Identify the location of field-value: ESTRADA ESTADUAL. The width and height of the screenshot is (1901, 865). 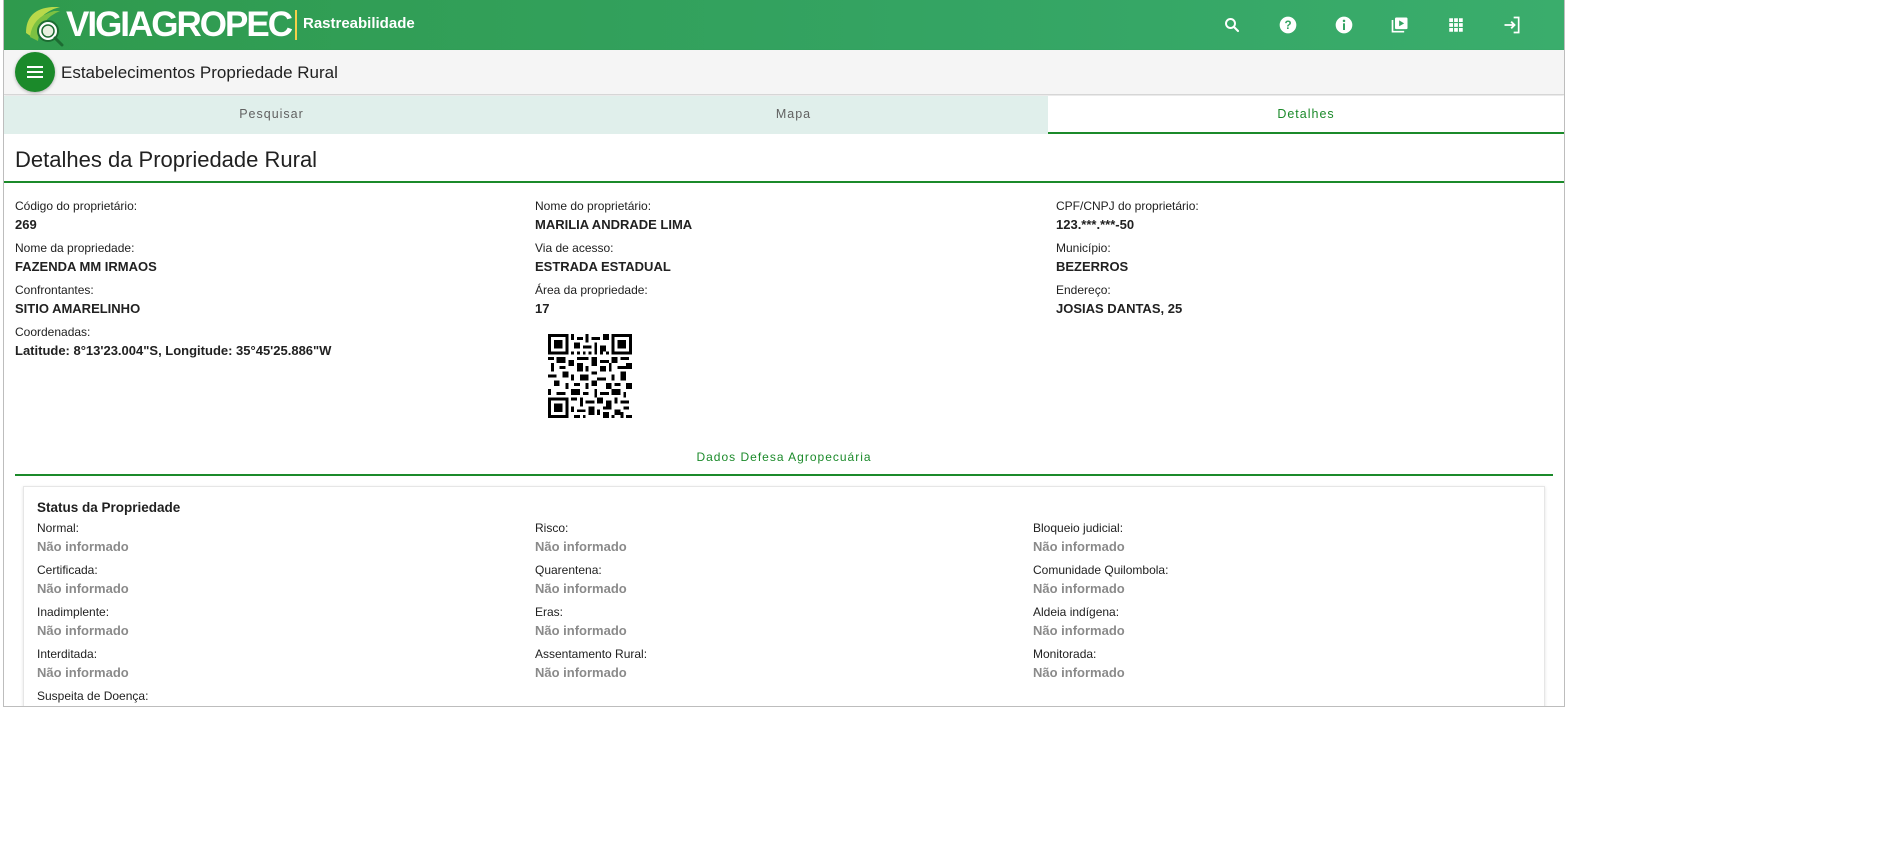
(603, 266).